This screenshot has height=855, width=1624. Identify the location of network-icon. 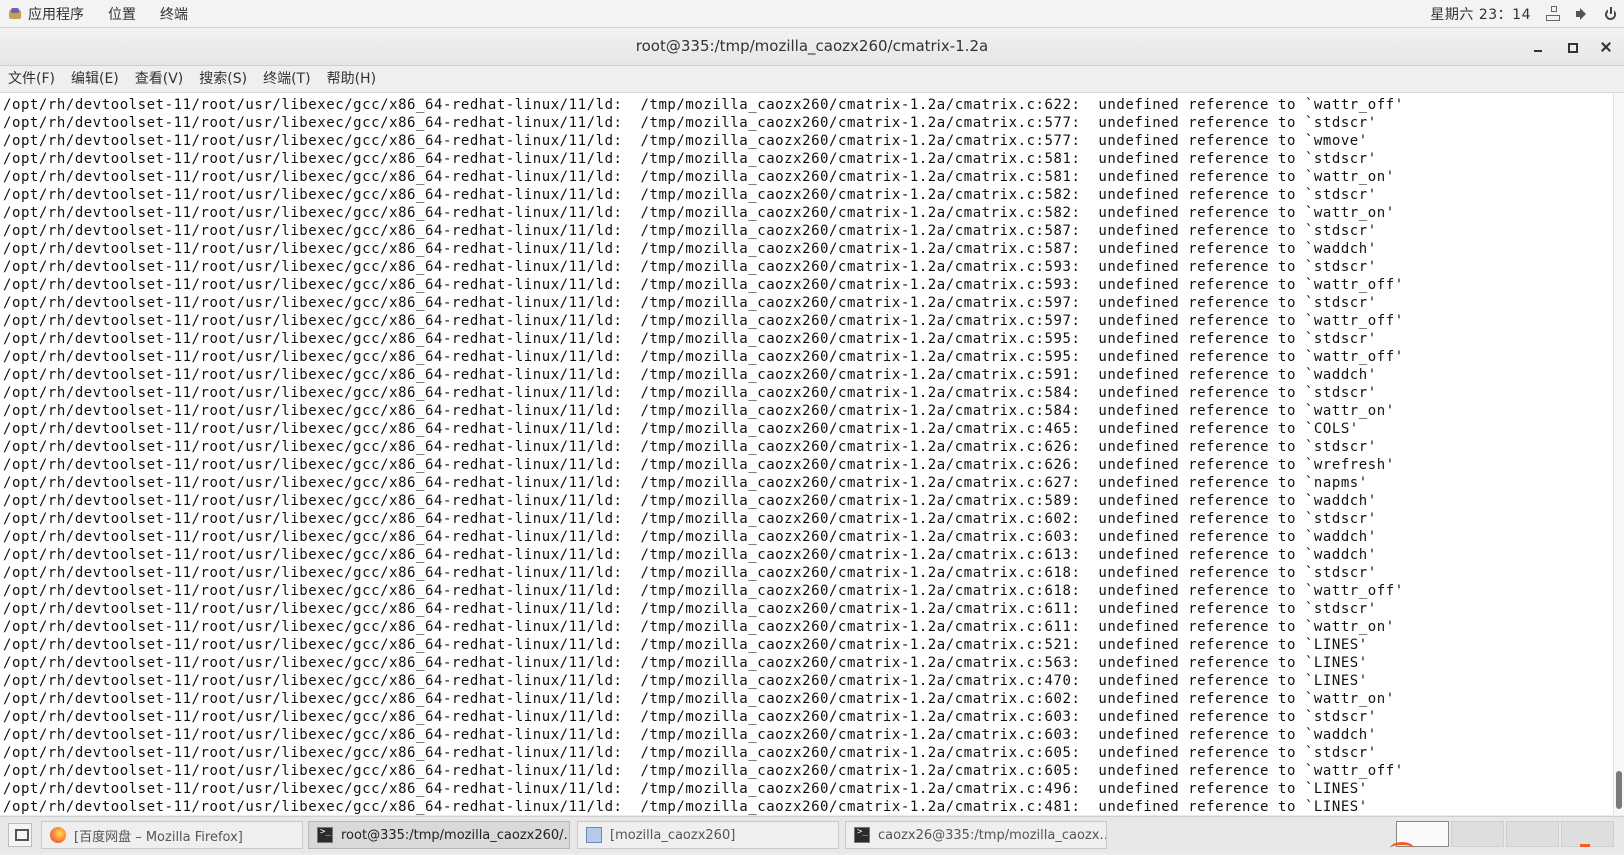
(1553, 13).